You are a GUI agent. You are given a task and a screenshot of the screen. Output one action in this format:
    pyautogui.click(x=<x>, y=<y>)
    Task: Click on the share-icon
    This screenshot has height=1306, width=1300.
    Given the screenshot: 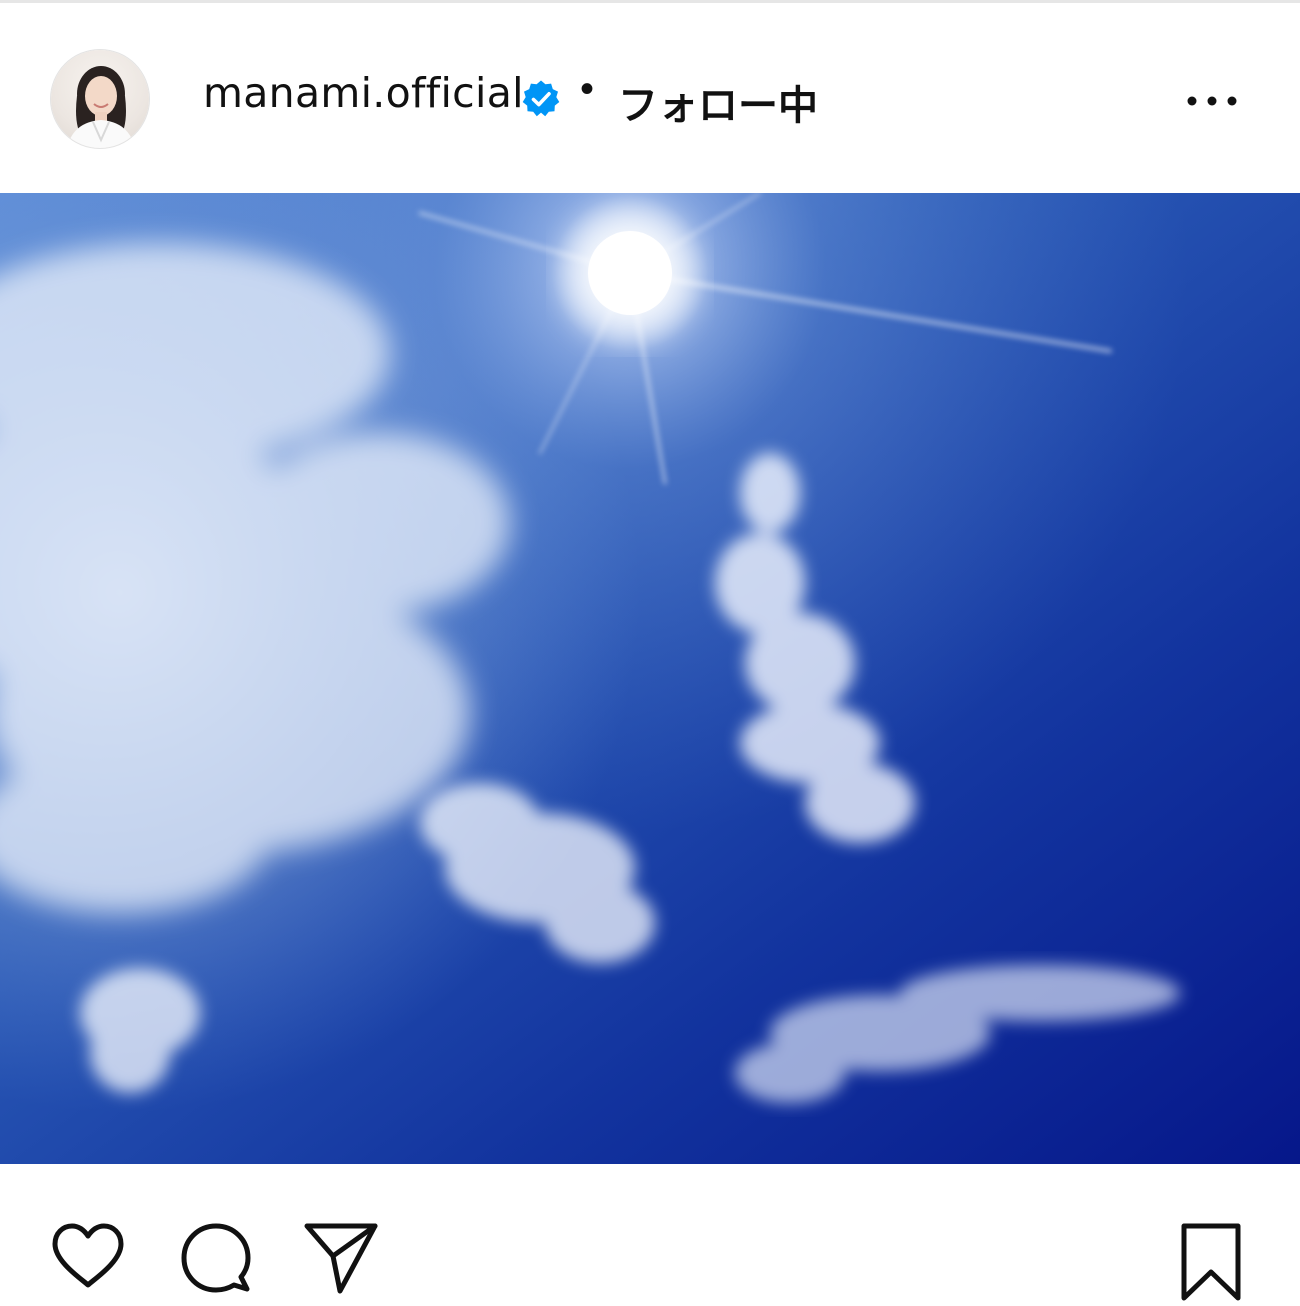 What is the action you would take?
    pyautogui.click(x=341, y=1258)
    